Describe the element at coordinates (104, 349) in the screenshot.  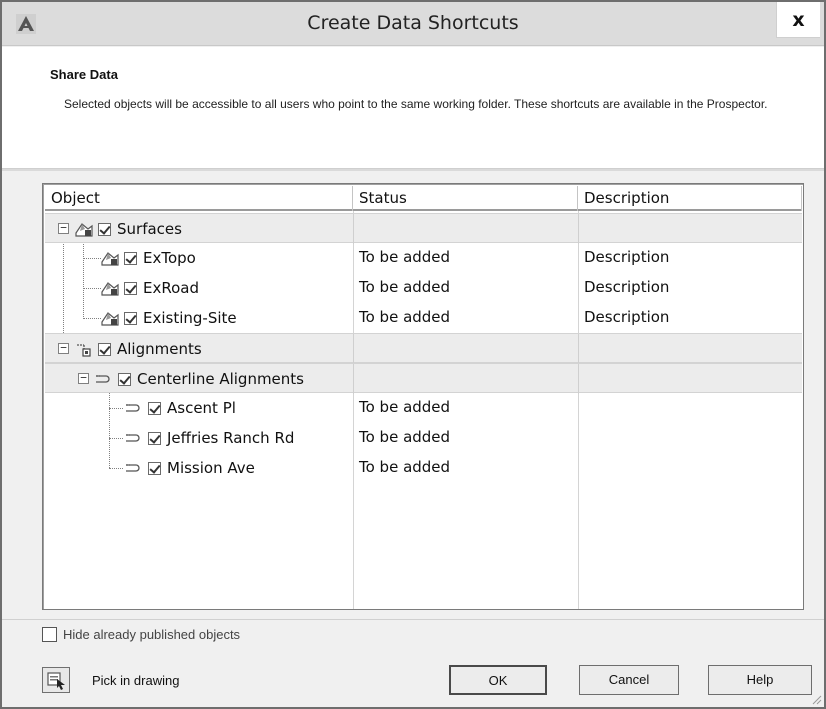
I see `alignments-checkbox` at that location.